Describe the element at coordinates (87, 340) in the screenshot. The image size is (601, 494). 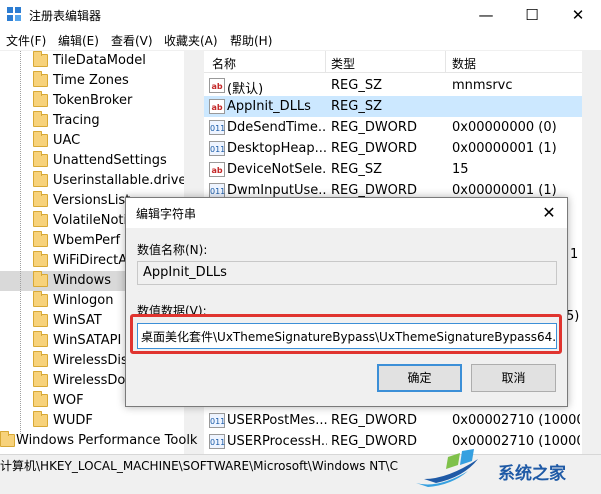
I see `tree-item-label: WinSATAPI` at that location.